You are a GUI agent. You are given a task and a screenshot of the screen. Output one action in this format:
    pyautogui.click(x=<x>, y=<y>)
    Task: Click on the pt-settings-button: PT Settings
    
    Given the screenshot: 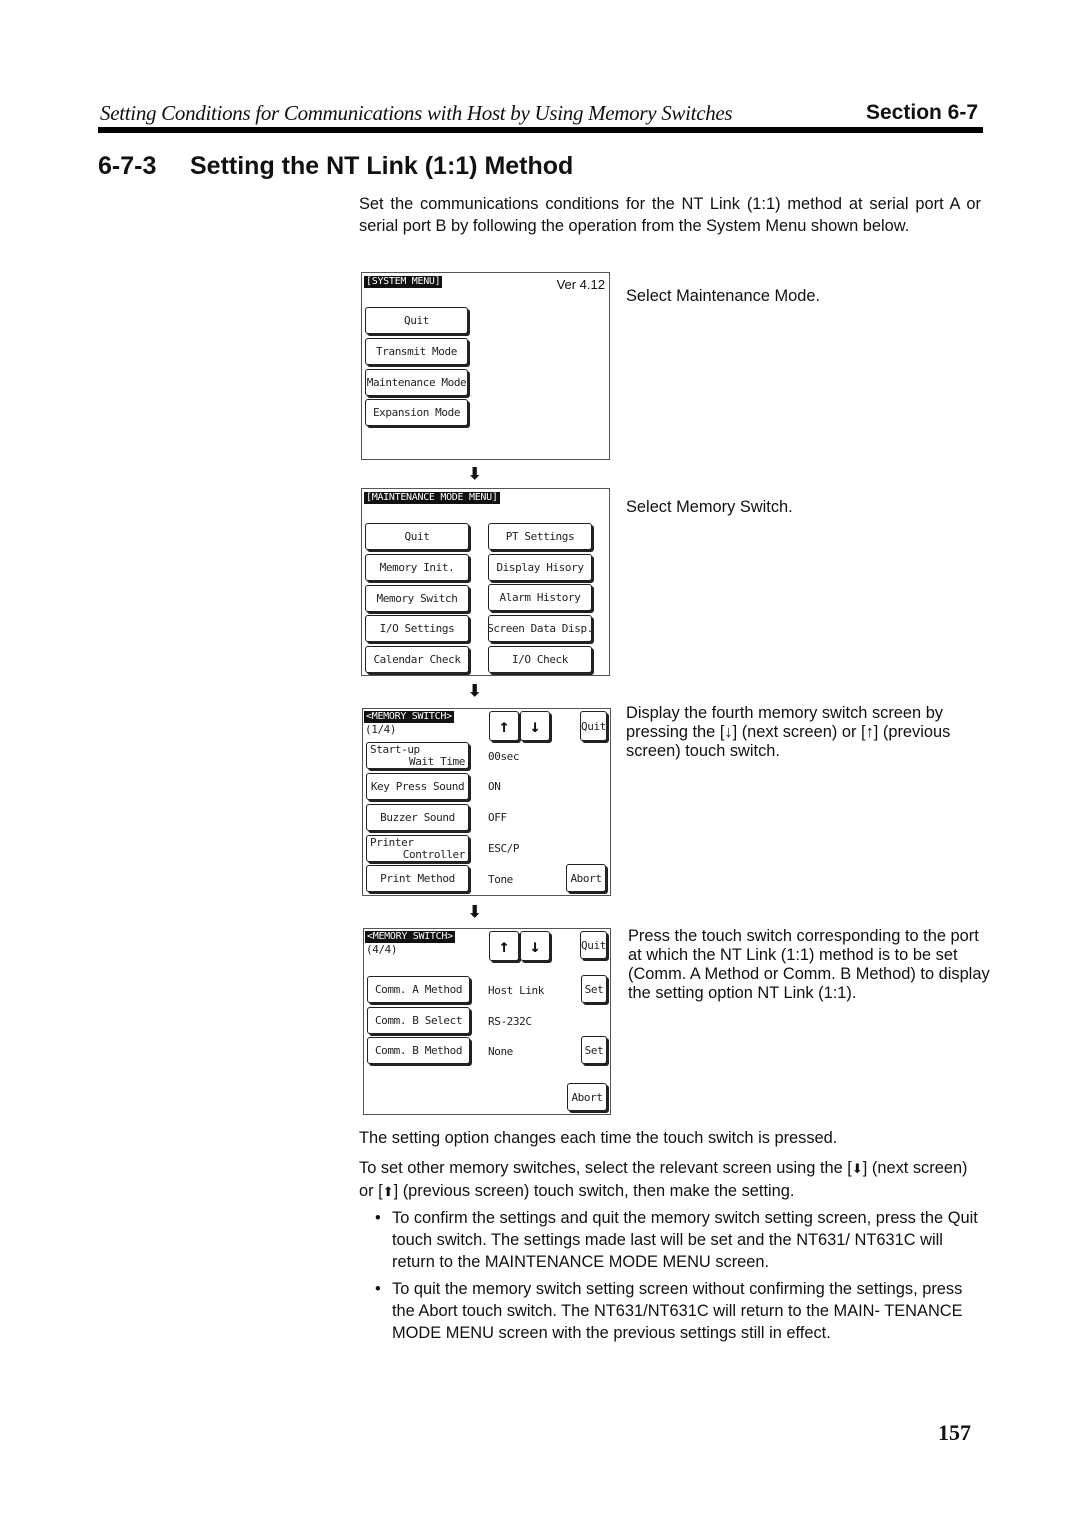 What is the action you would take?
    pyautogui.click(x=540, y=536)
    